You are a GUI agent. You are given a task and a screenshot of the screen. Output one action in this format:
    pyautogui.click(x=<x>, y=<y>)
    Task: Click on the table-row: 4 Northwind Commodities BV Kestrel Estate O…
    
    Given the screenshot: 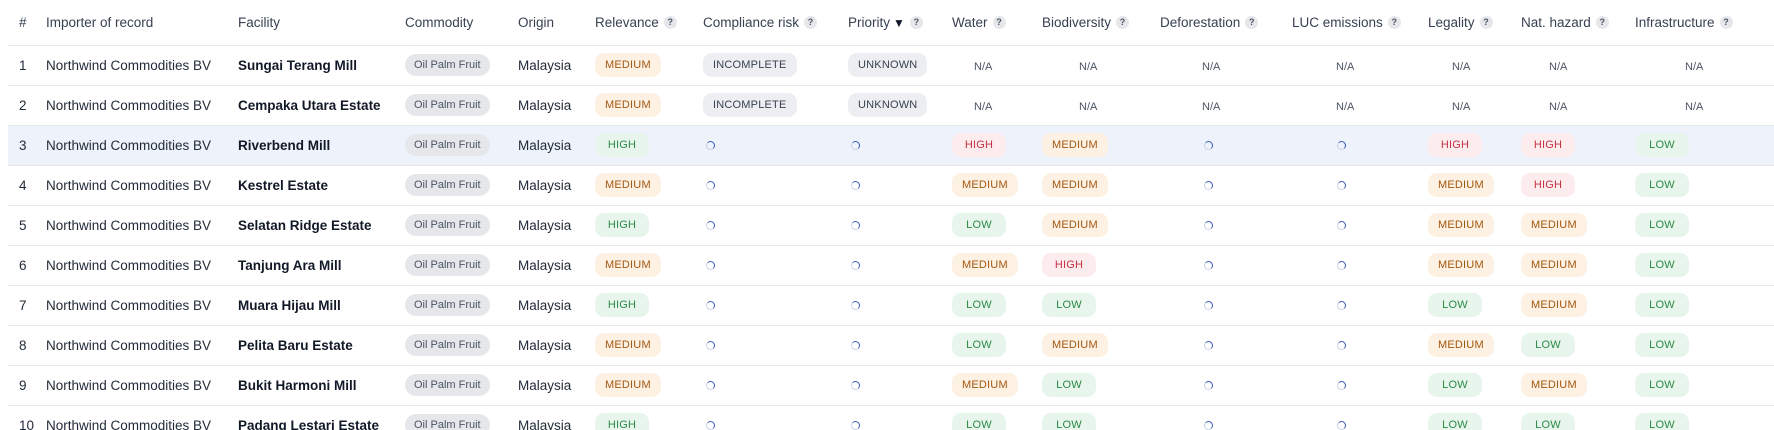 What is the action you would take?
    pyautogui.click(x=891, y=185)
    